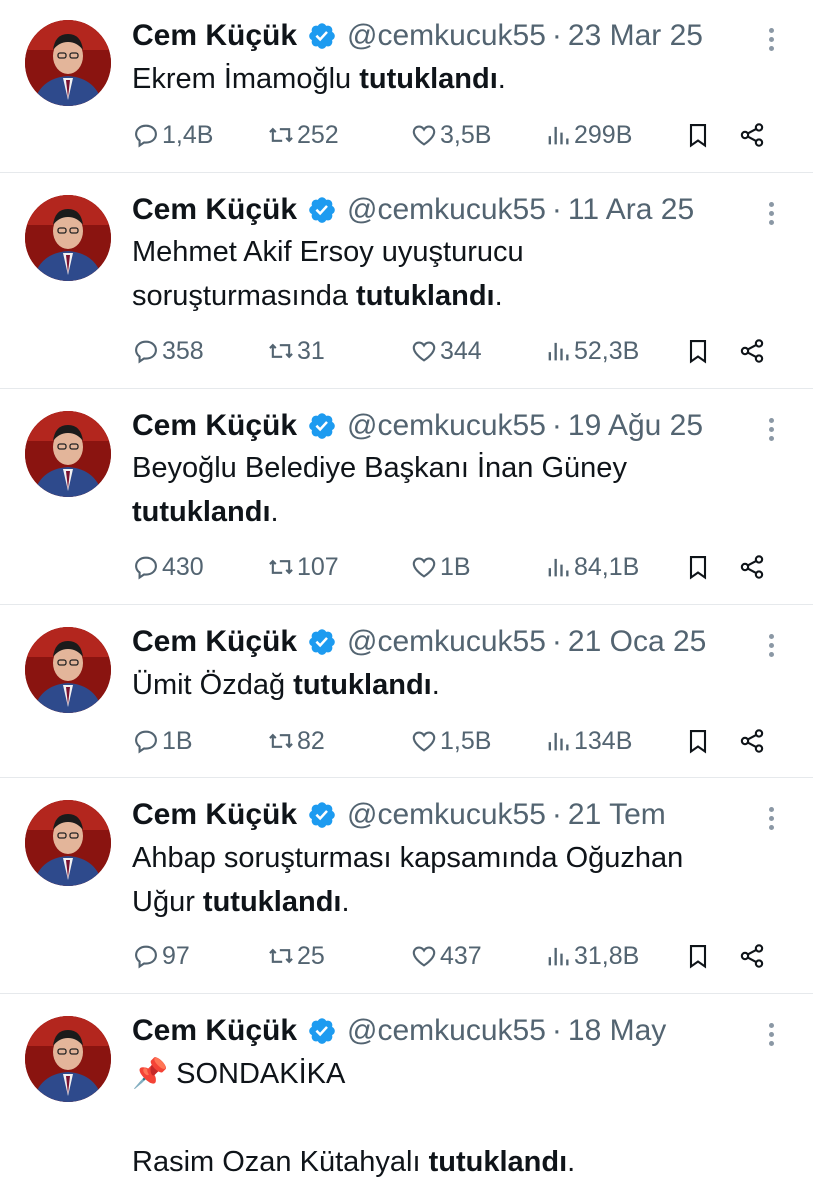  What do you see at coordinates (588, 135) in the screenshot?
I see `views-button: 299B` at bounding box center [588, 135].